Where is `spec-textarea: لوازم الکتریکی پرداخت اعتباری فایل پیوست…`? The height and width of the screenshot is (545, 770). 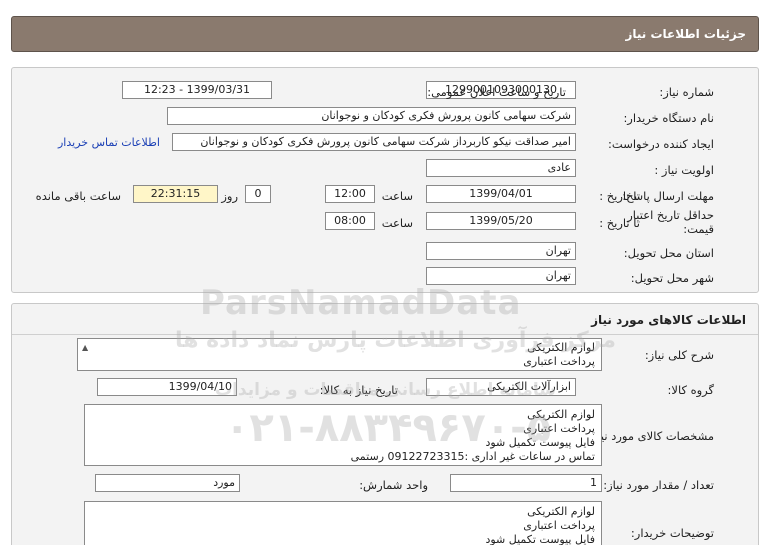 spec-textarea: لوازم الکتریکی پرداخت اعتباری فایل پیوست… is located at coordinates (343, 435).